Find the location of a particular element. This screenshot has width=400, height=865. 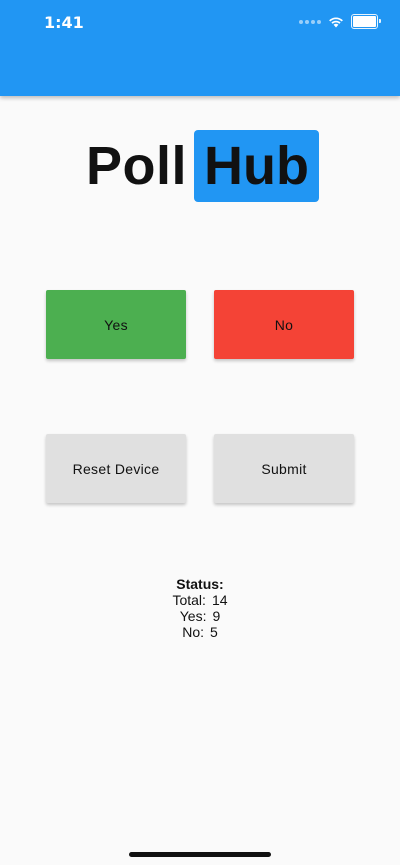

total-value: 14 is located at coordinates (219, 600).